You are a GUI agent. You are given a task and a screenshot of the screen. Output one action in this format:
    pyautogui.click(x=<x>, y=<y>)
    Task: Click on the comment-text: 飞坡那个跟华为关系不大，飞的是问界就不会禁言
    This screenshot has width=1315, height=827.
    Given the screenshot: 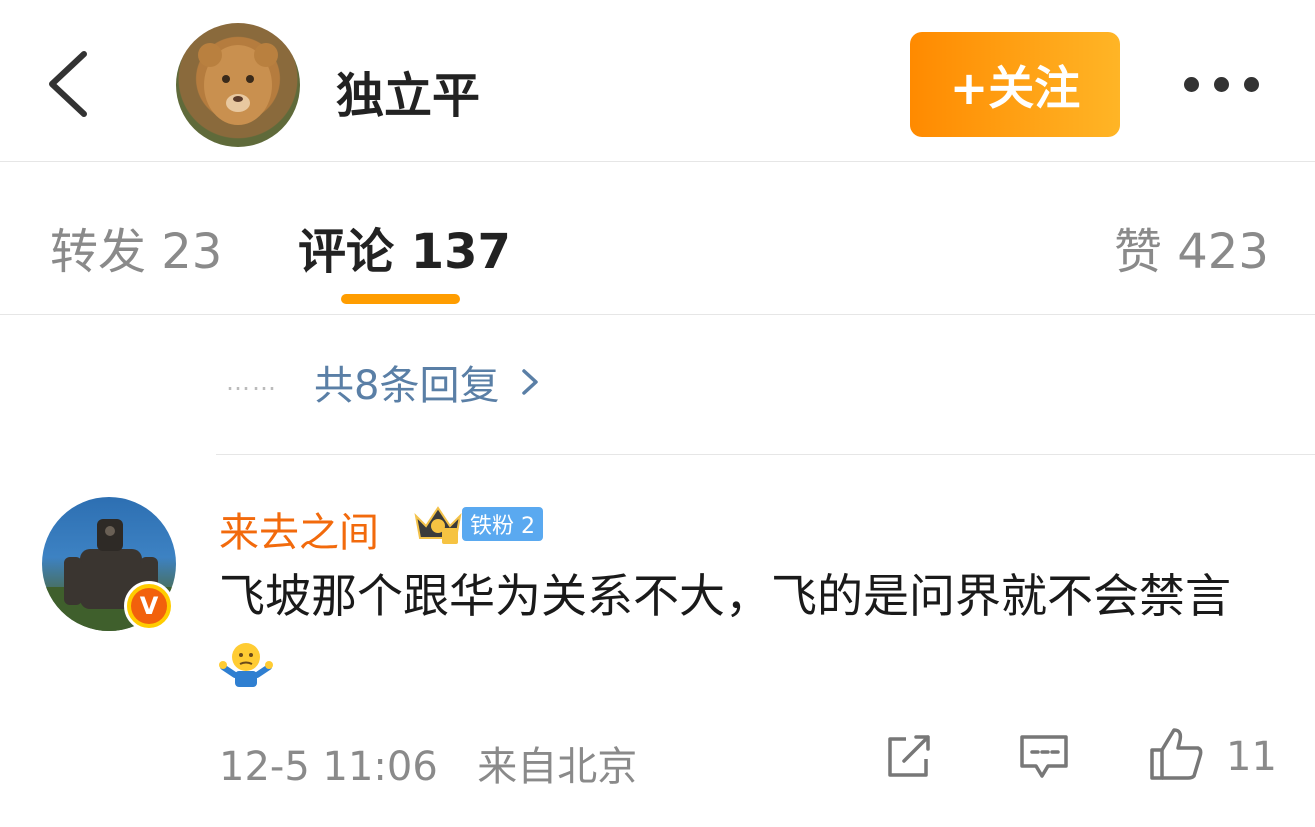 What is the action you would take?
    pyautogui.click(x=749, y=628)
    